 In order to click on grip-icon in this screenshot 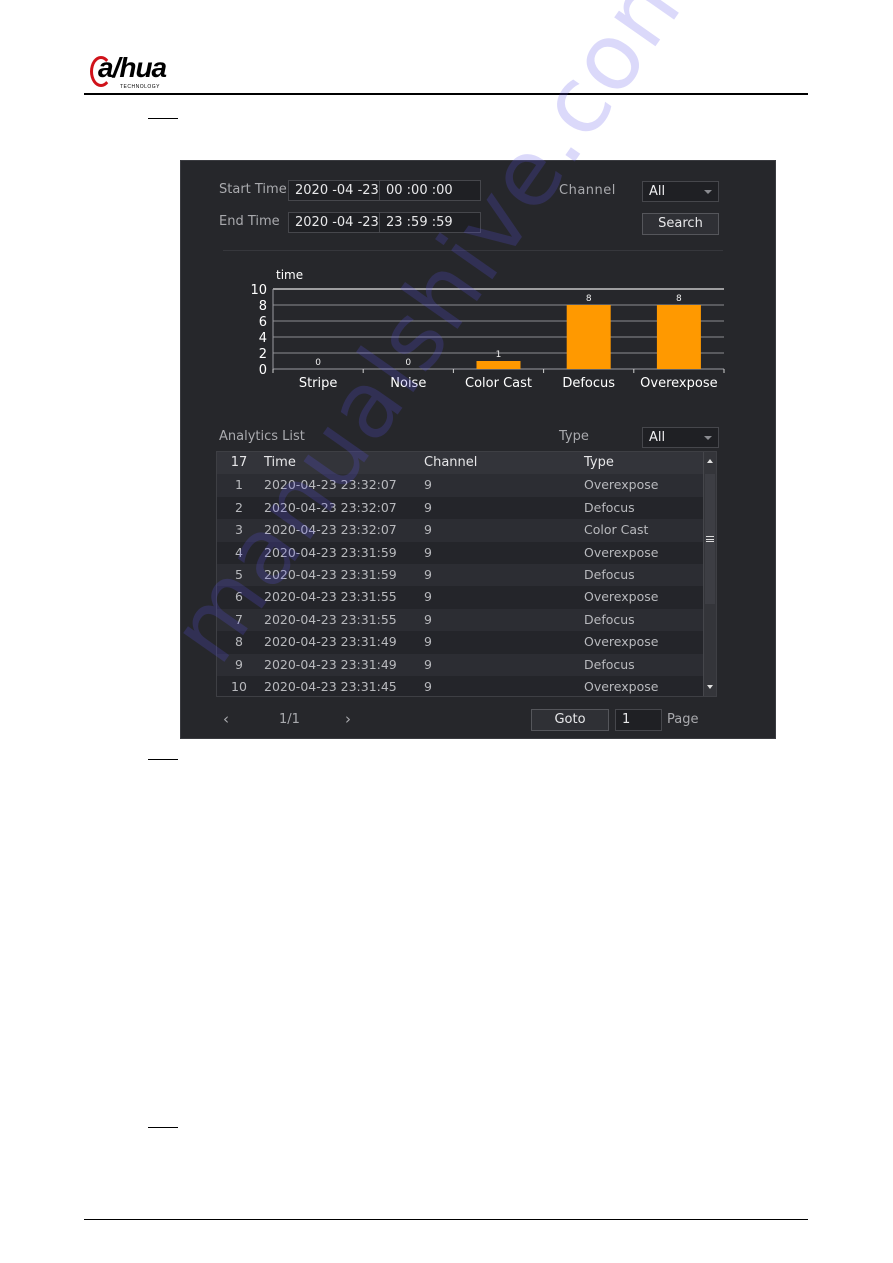, I will do `click(710, 539)`.